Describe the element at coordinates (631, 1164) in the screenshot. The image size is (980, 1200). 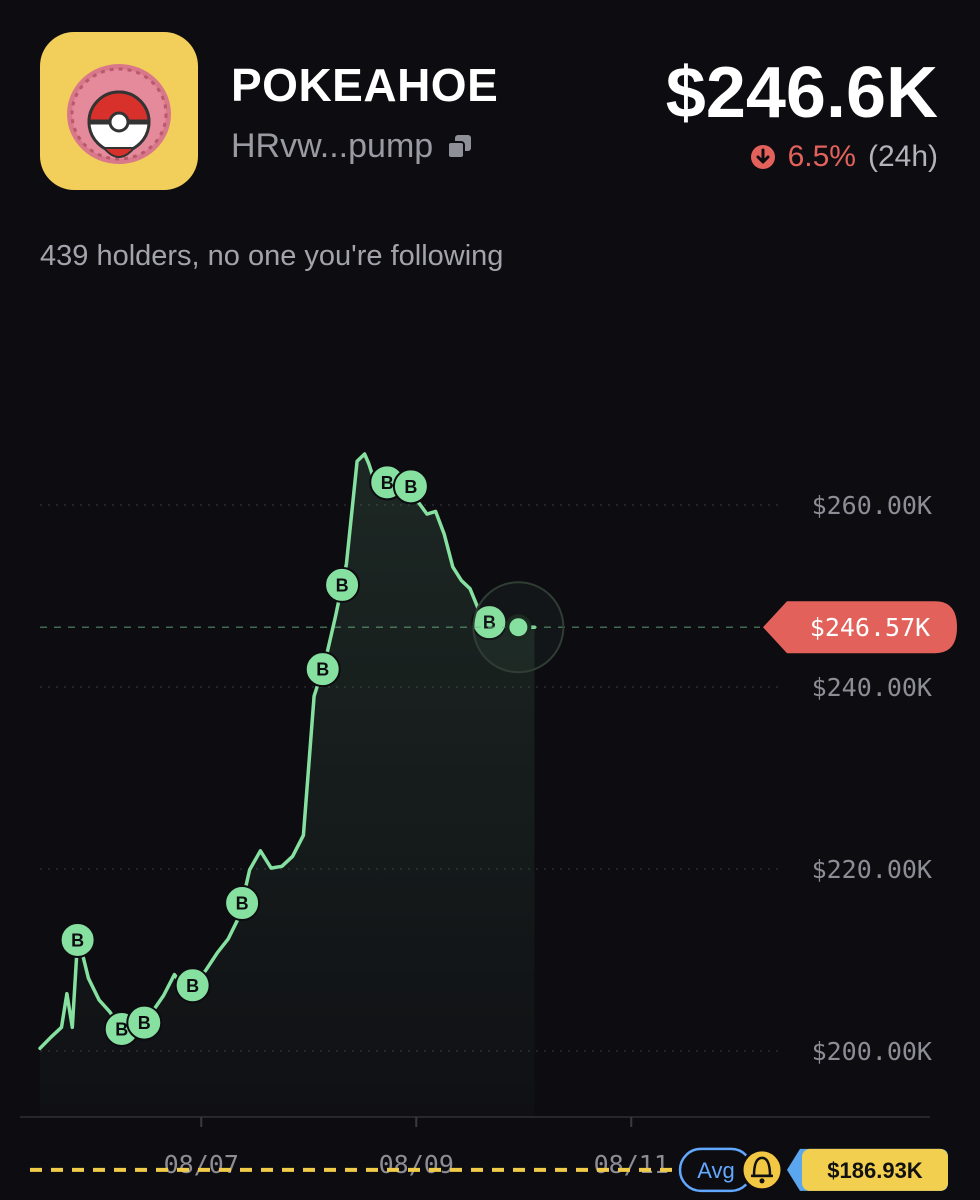
I see `x-tick-label: 08/11` at that location.